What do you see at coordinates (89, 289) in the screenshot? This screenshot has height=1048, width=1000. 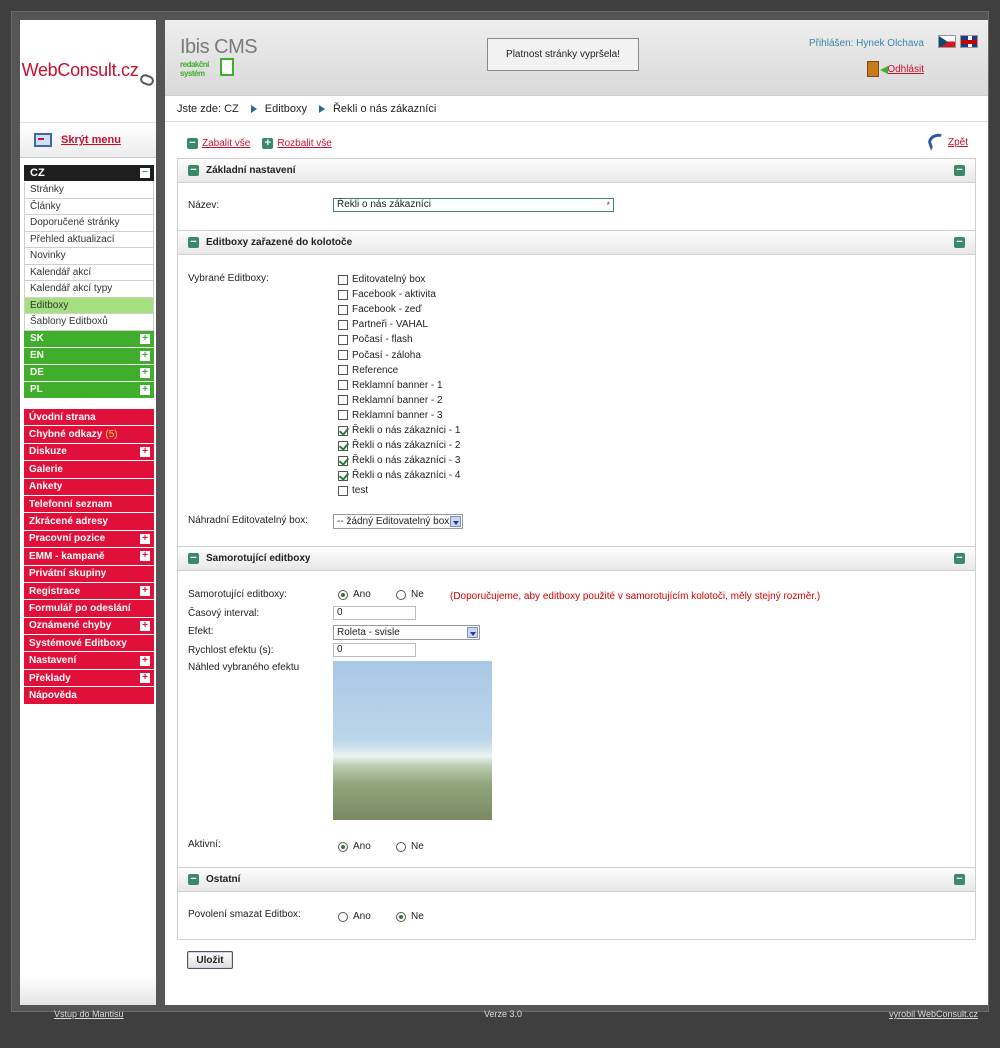 I see `sidebar-item: Kalendář akcí typy` at bounding box center [89, 289].